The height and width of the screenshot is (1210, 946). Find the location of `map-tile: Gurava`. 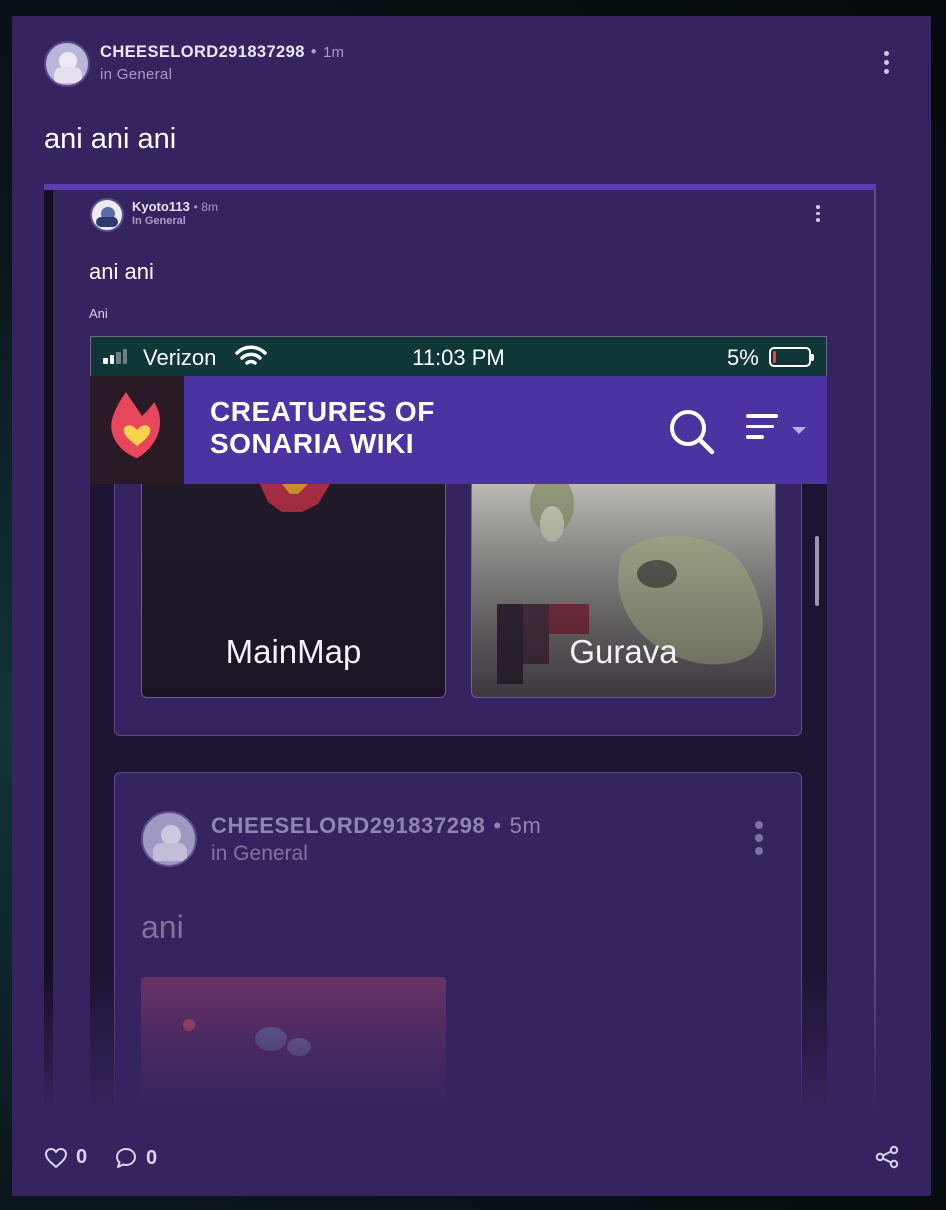

map-tile: Gurava is located at coordinates (623, 591).